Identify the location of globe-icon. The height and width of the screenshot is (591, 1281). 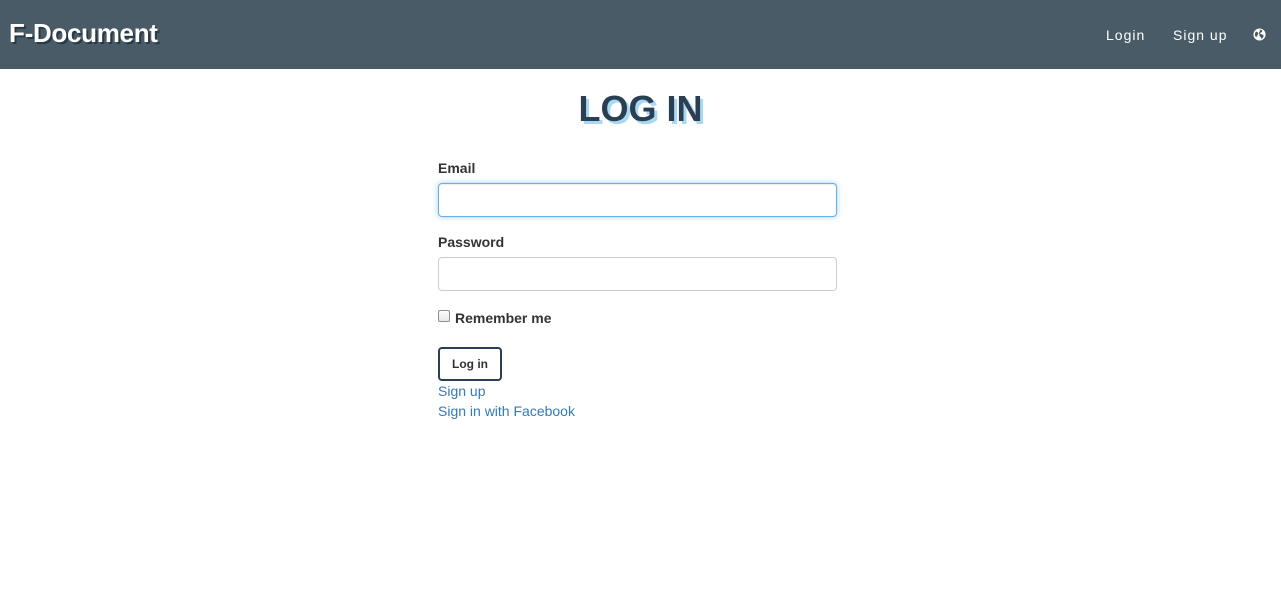
(1259, 34).